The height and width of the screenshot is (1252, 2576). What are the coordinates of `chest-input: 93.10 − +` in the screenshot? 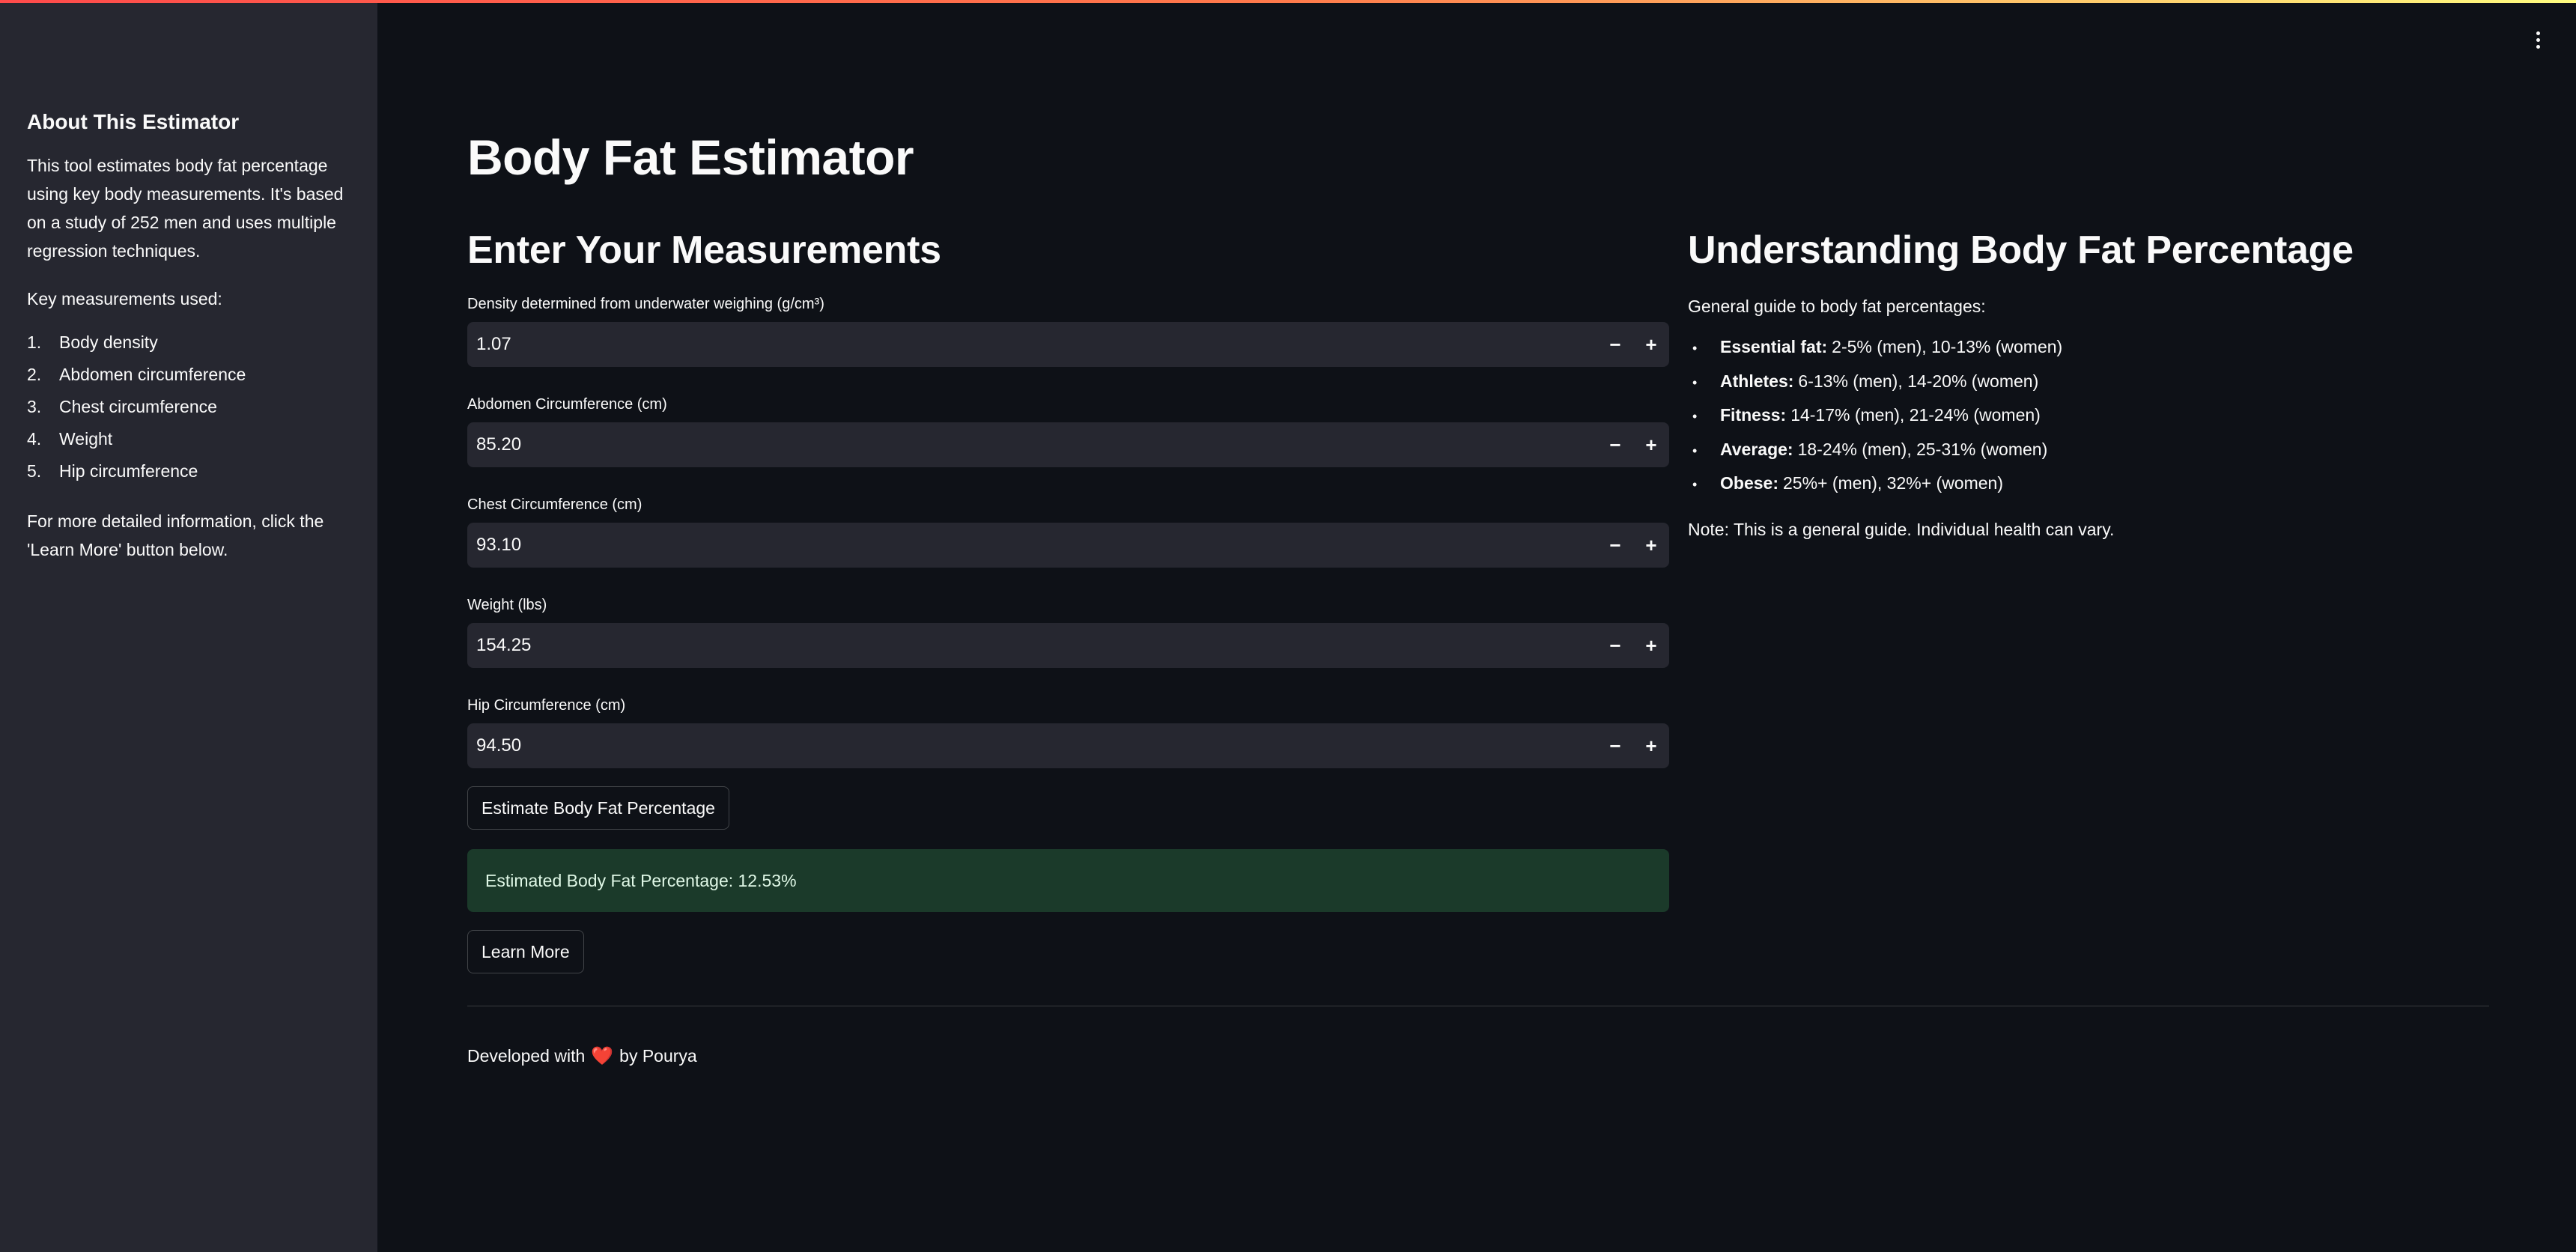 It's located at (1068, 545).